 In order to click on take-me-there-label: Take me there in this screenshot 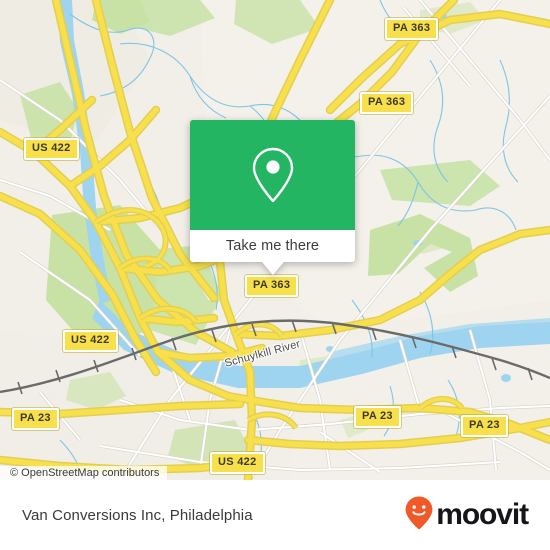, I will do `click(272, 246)`.